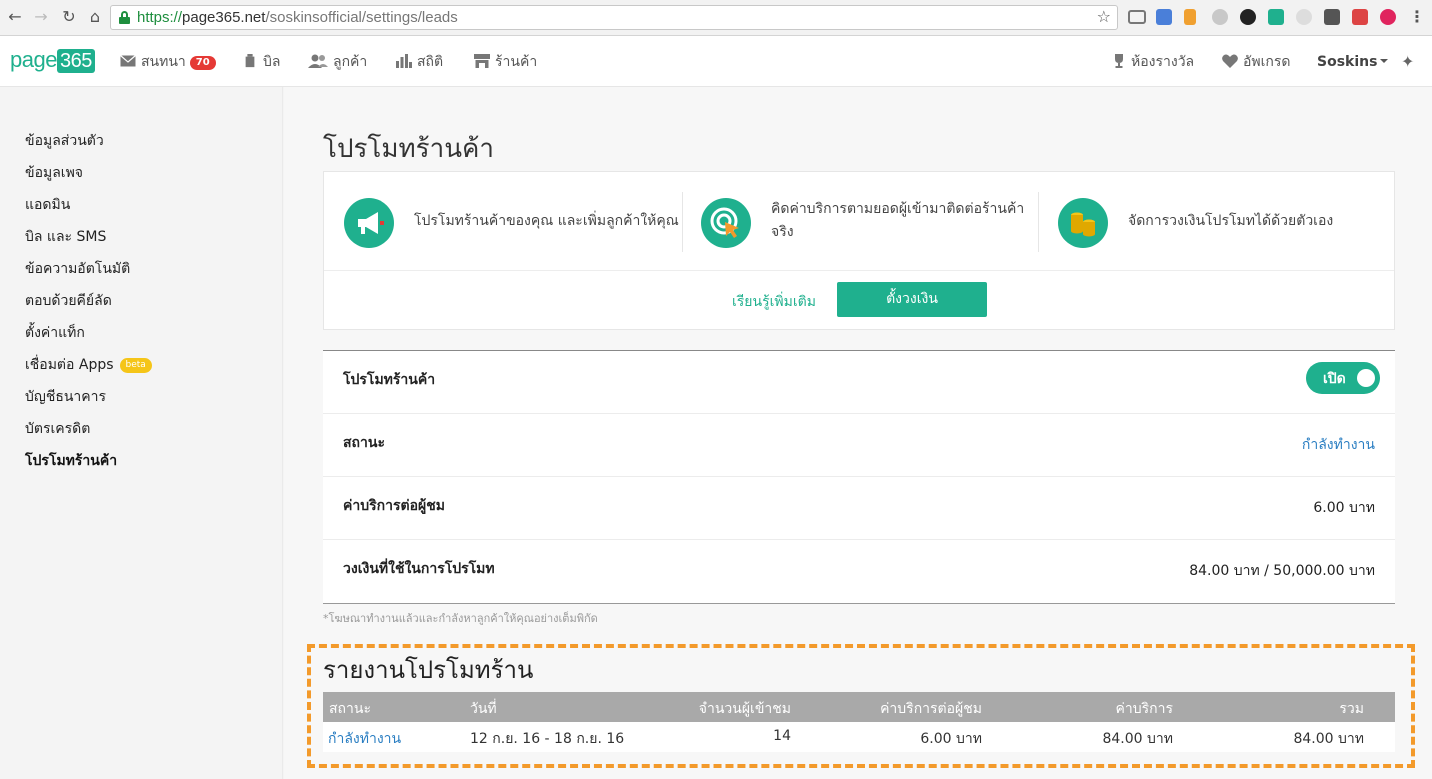 Image resolution: width=1432 pixels, height=779 pixels. I want to click on sidebar-item-promote-store: โปรโมทร้านค้า, so click(71, 461).